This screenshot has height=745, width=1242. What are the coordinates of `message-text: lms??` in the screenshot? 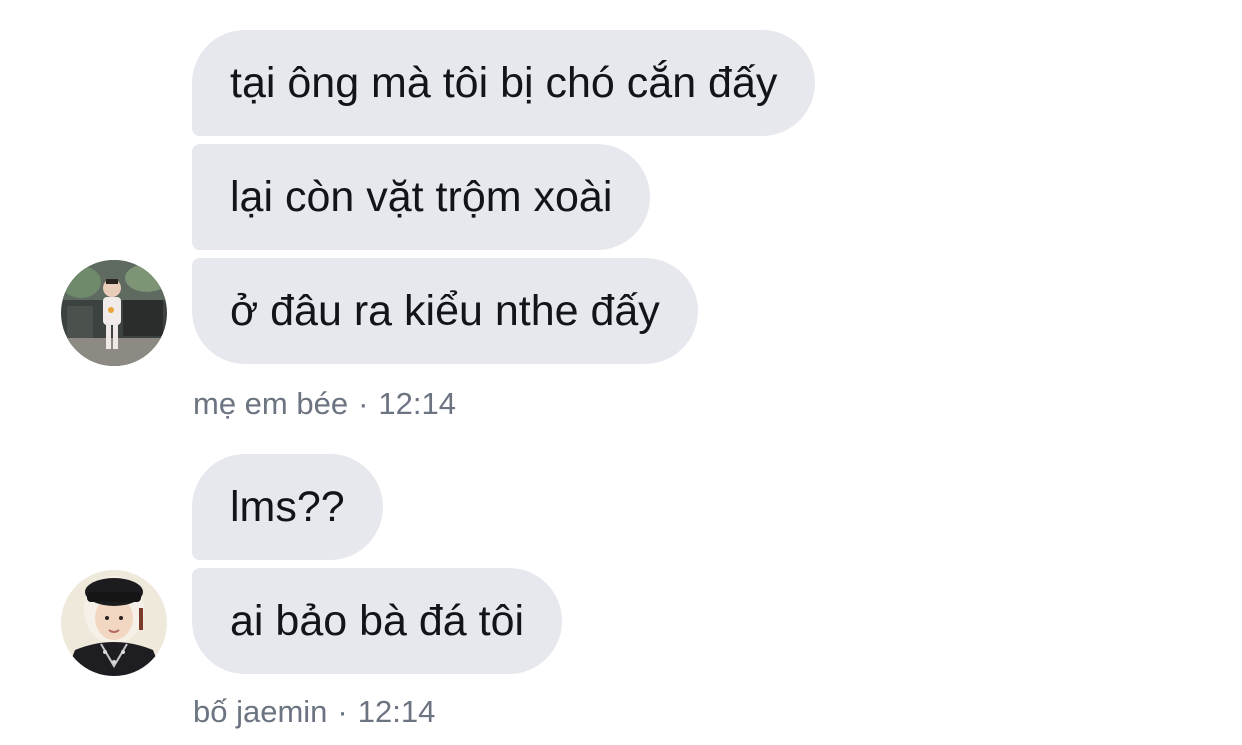 It's located at (287, 507).